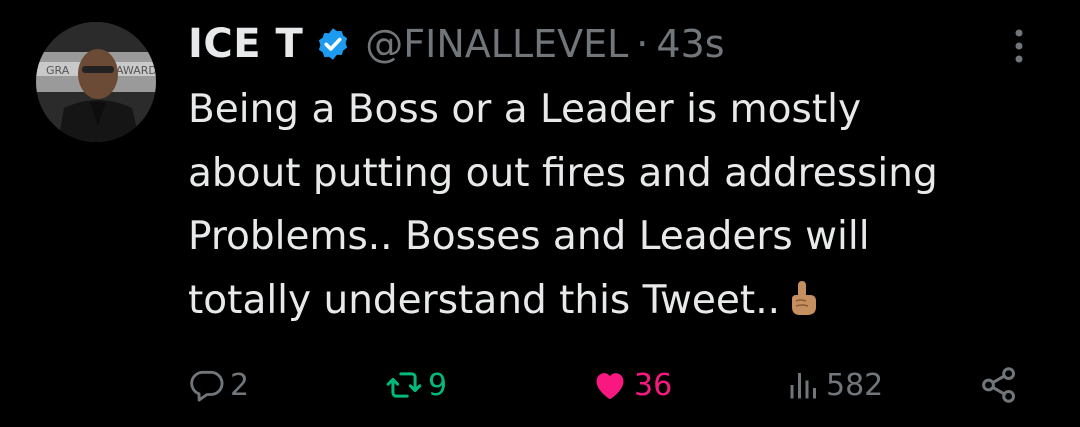 The height and width of the screenshot is (427, 1080). Describe the element at coordinates (58, 70) in the screenshot. I see `avatar-banner-left: GRA` at that location.